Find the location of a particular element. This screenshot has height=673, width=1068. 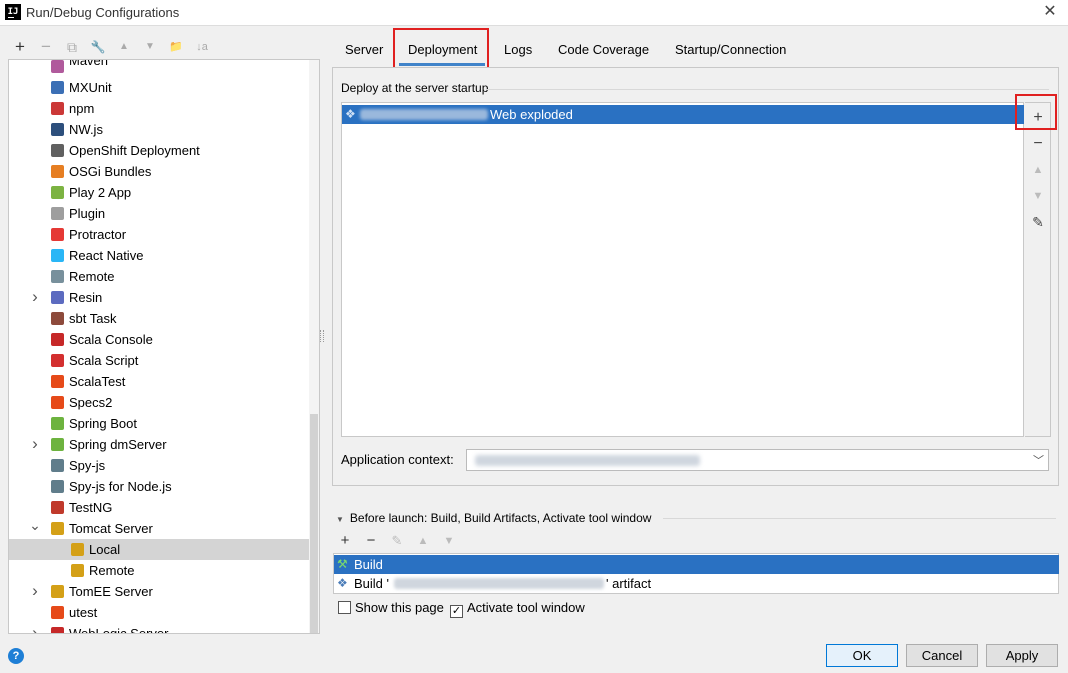

tree-item: OpenShift Deployment is located at coordinates (159, 150).